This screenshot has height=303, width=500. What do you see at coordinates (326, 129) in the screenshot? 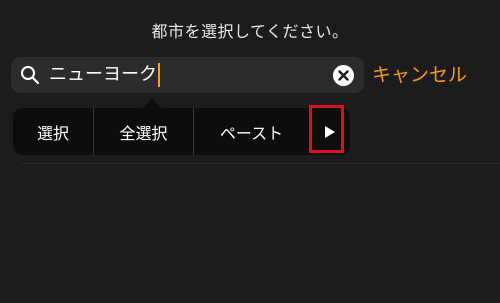
I see `highlight-annotation` at bounding box center [326, 129].